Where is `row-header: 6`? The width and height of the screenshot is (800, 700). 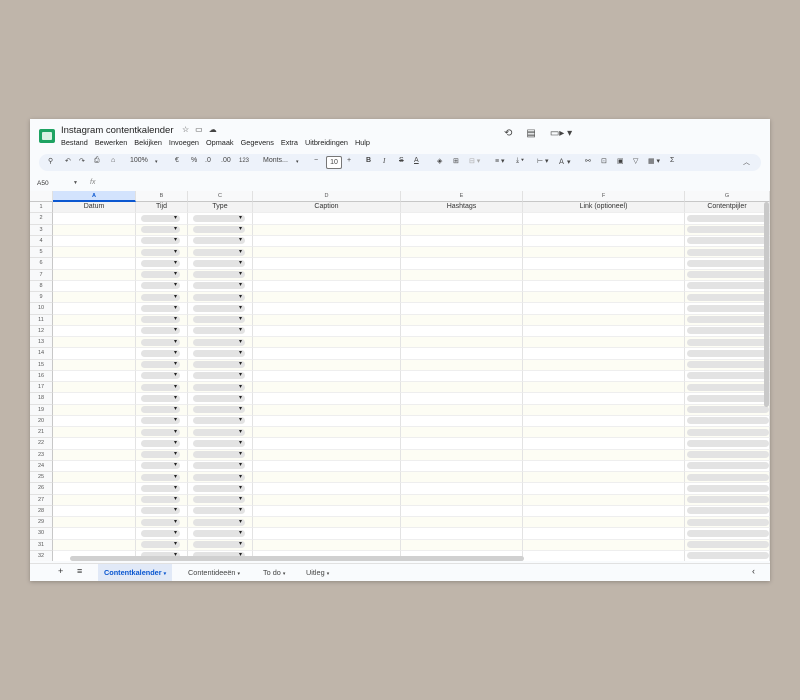 row-header: 6 is located at coordinates (41, 264).